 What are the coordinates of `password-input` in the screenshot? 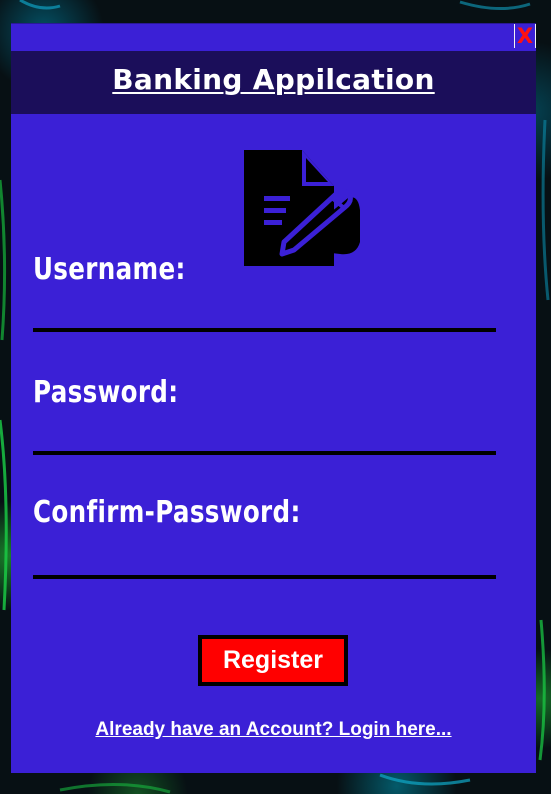 It's located at (264, 441).